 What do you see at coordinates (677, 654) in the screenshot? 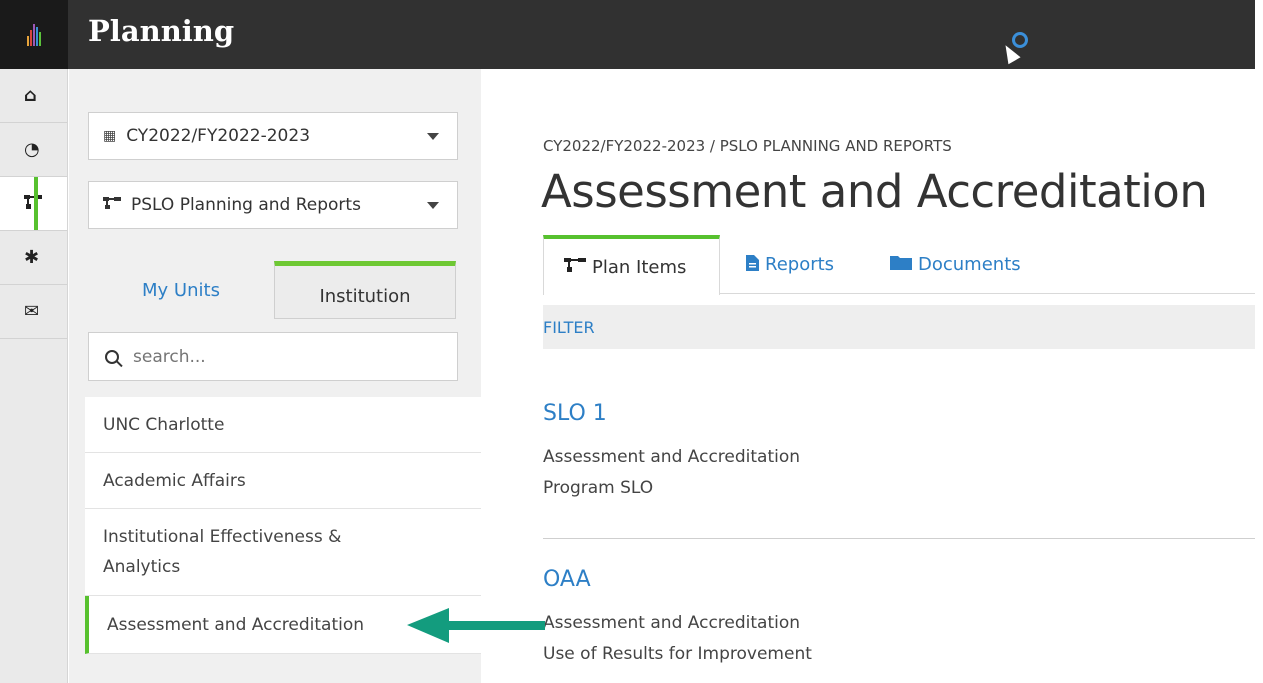
I see `plan-item-type: Use of Results for Improvement` at bounding box center [677, 654].